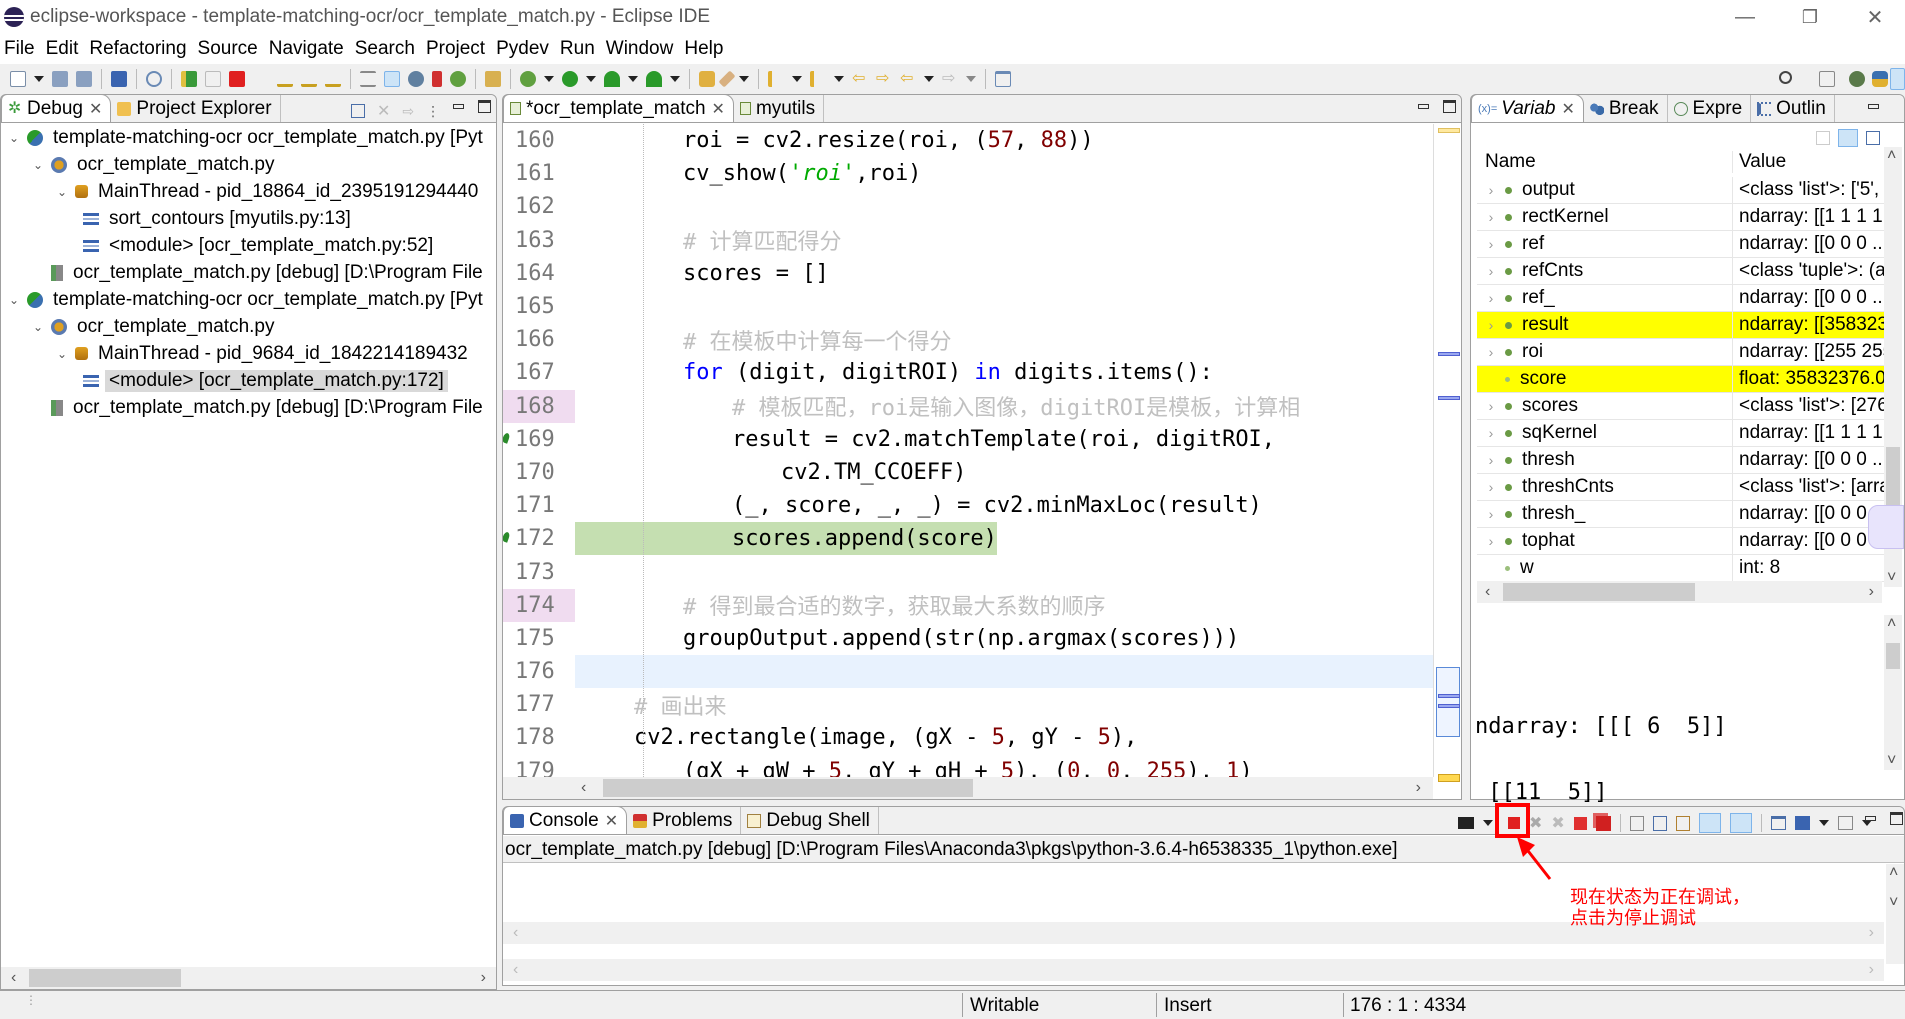  I want to click on variable-row: › result ndarray: [[358323, so click(1687, 325).